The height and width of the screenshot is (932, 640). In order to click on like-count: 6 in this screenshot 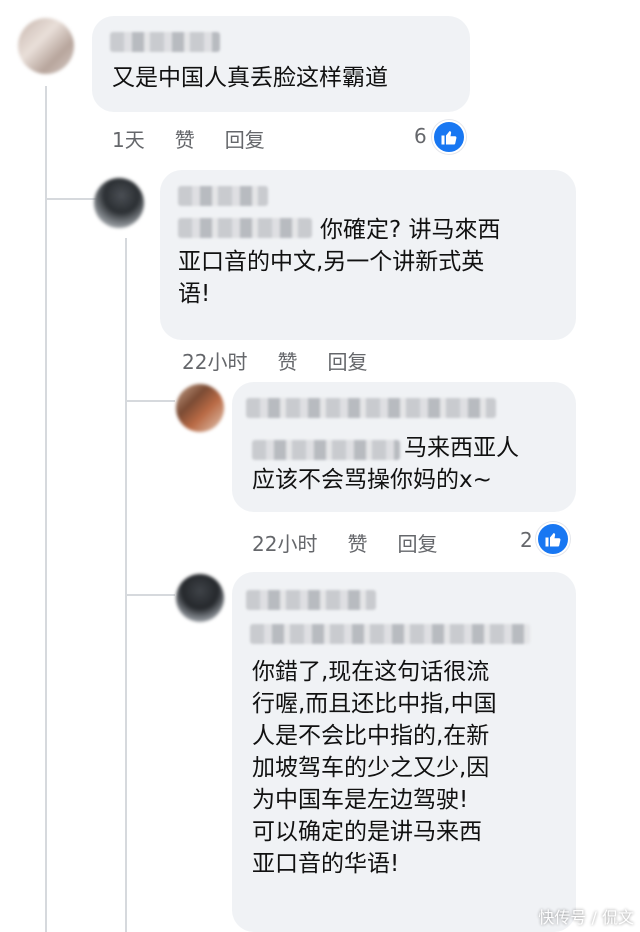, I will do `click(420, 136)`.